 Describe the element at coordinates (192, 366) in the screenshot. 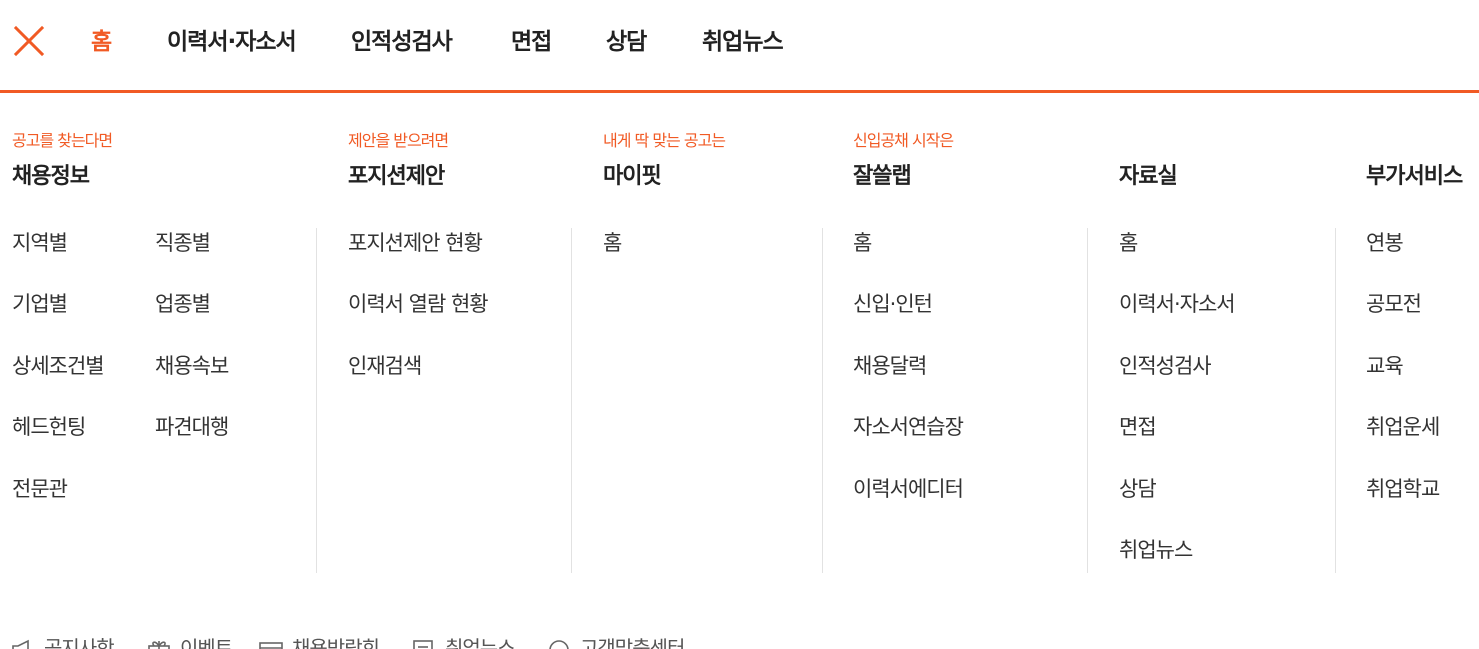

I see `link-breaking-jobs: 채용속보` at that location.